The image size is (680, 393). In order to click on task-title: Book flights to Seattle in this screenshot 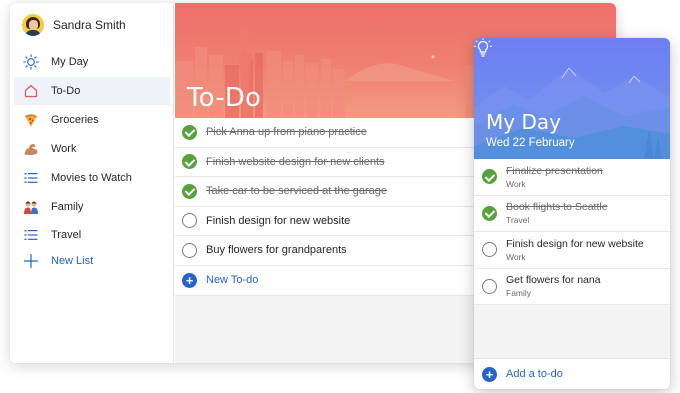, I will do `click(557, 207)`.